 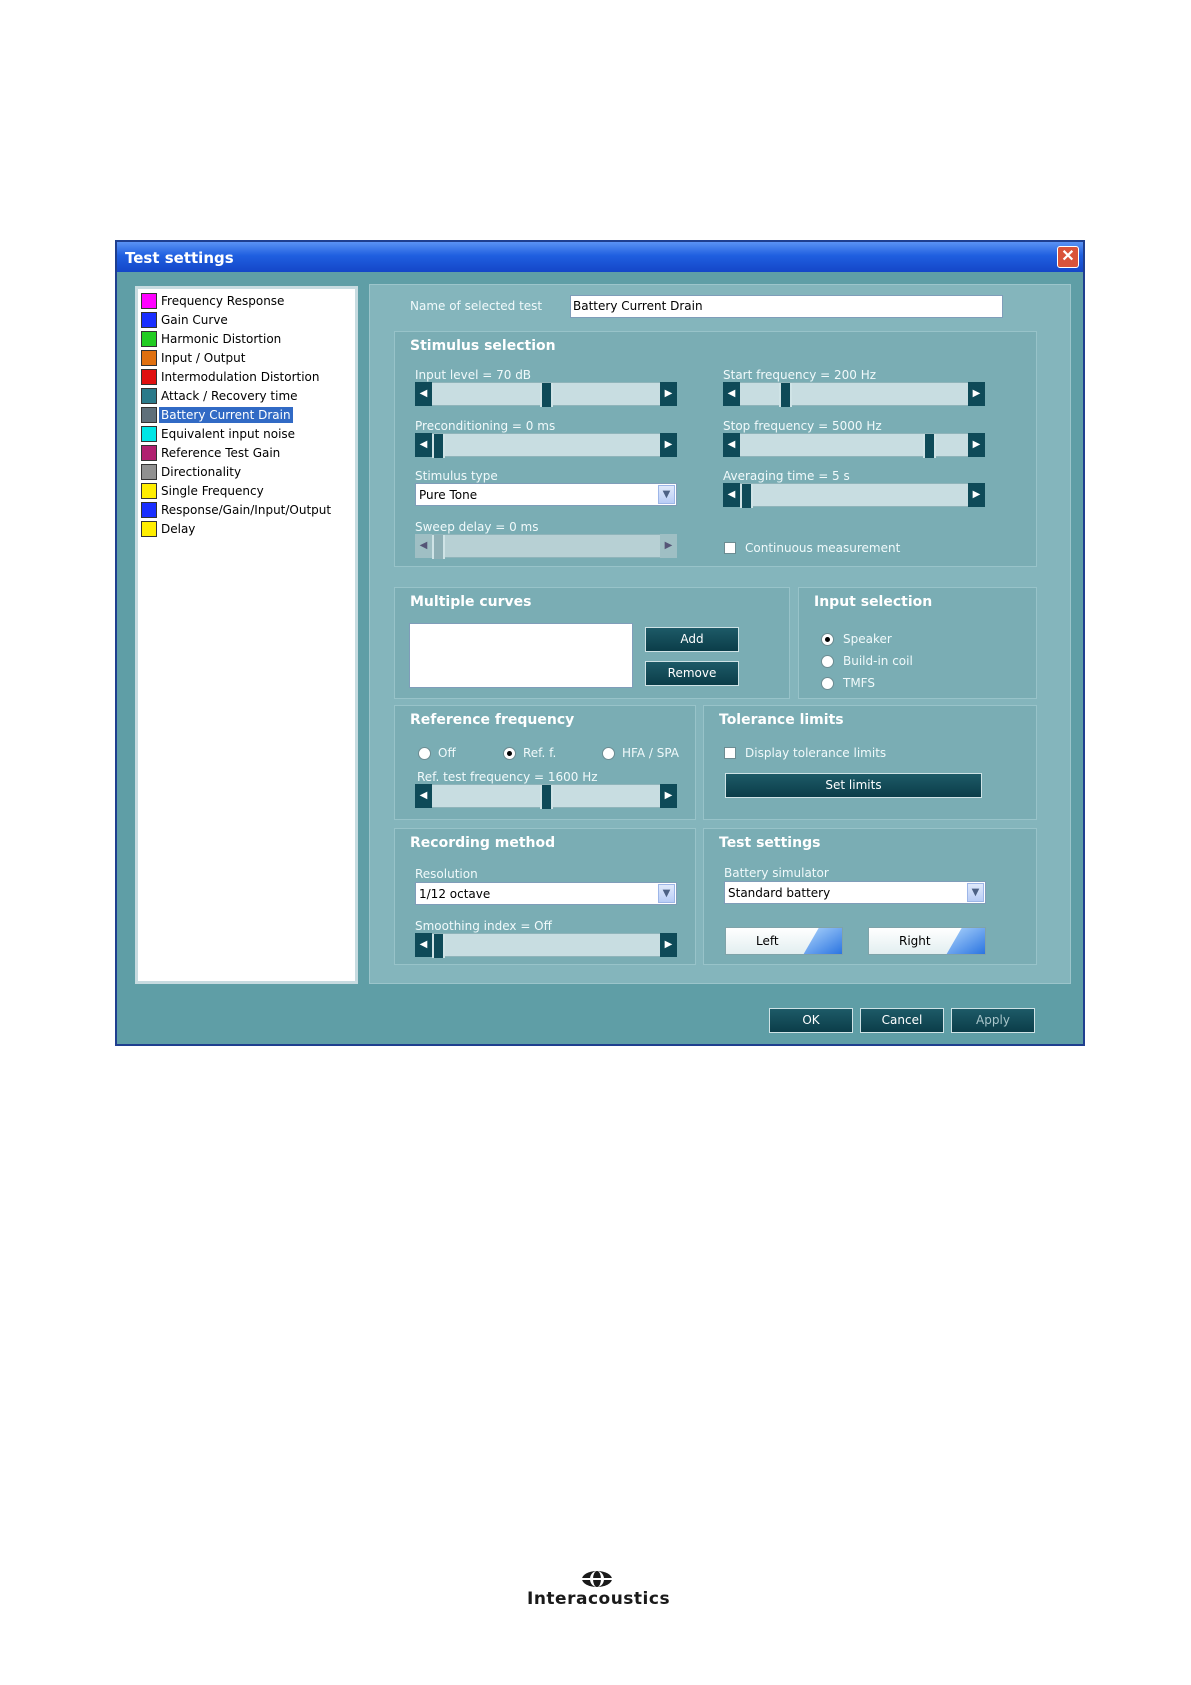 What do you see at coordinates (477, 527) in the screenshot?
I see `sweep-delay-label: Sweep delay = 0 ms` at bounding box center [477, 527].